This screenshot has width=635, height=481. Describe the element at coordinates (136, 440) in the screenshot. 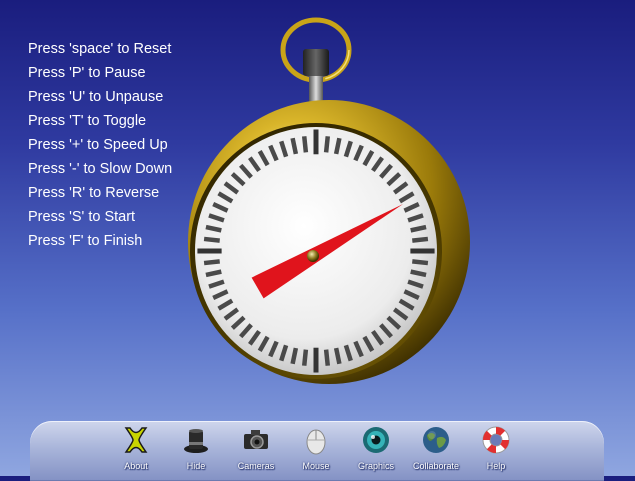

I see `about-icon` at that location.